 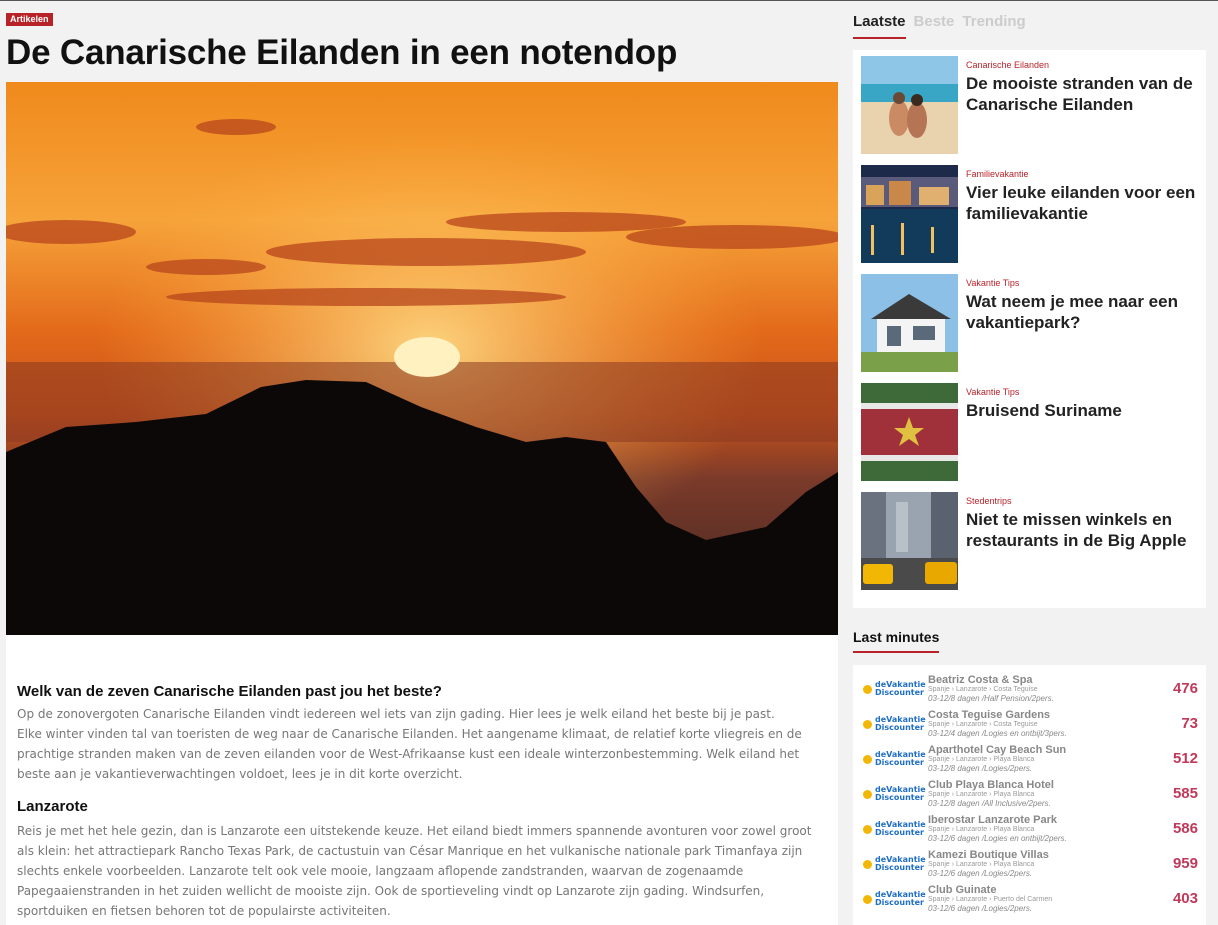 I want to click on deal-price: 476, so click(x=1185, y=688).